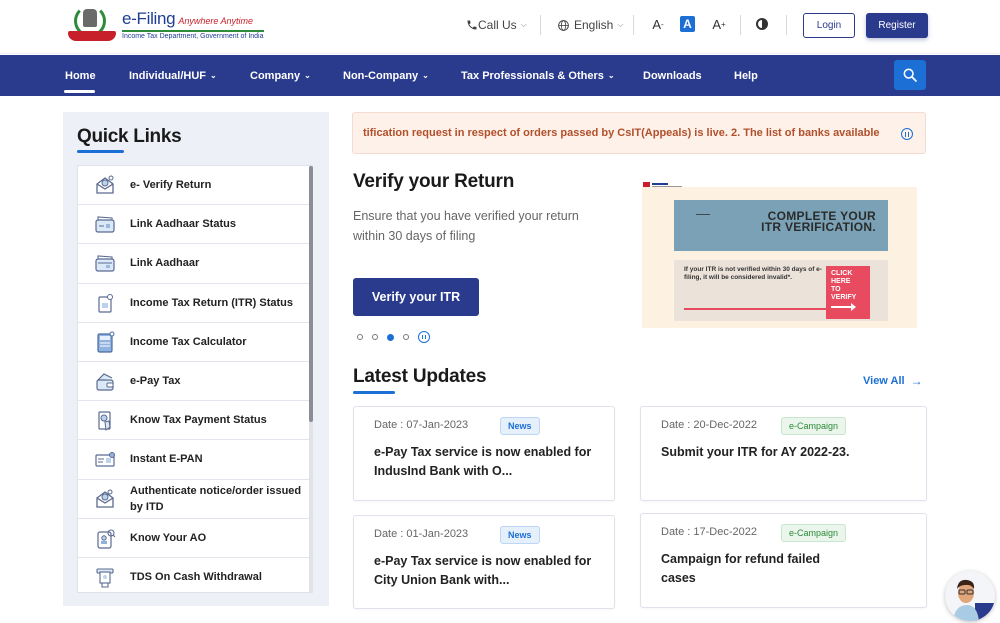  Describe the element at coordinates (105, 577) in the screenshot. I see `atm-withdrawal-icon` at that location.